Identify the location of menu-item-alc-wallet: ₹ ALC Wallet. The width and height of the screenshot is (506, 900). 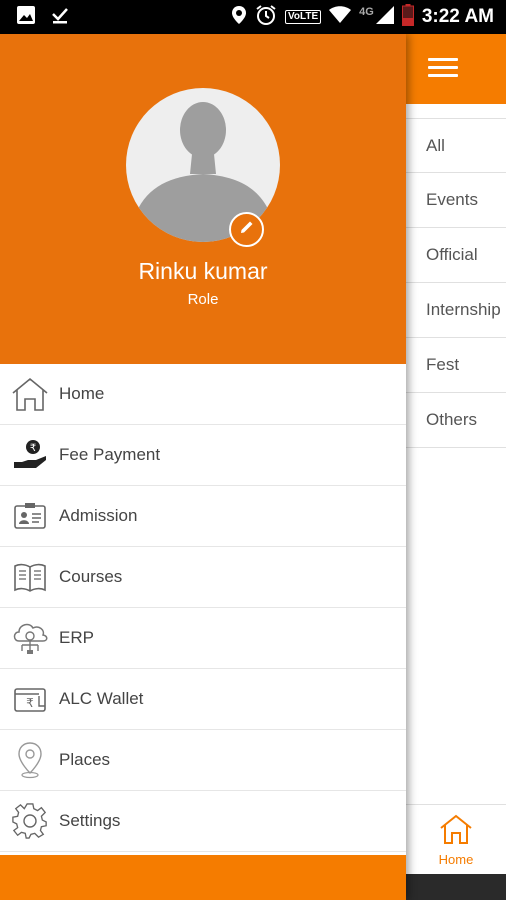
(203, 699).